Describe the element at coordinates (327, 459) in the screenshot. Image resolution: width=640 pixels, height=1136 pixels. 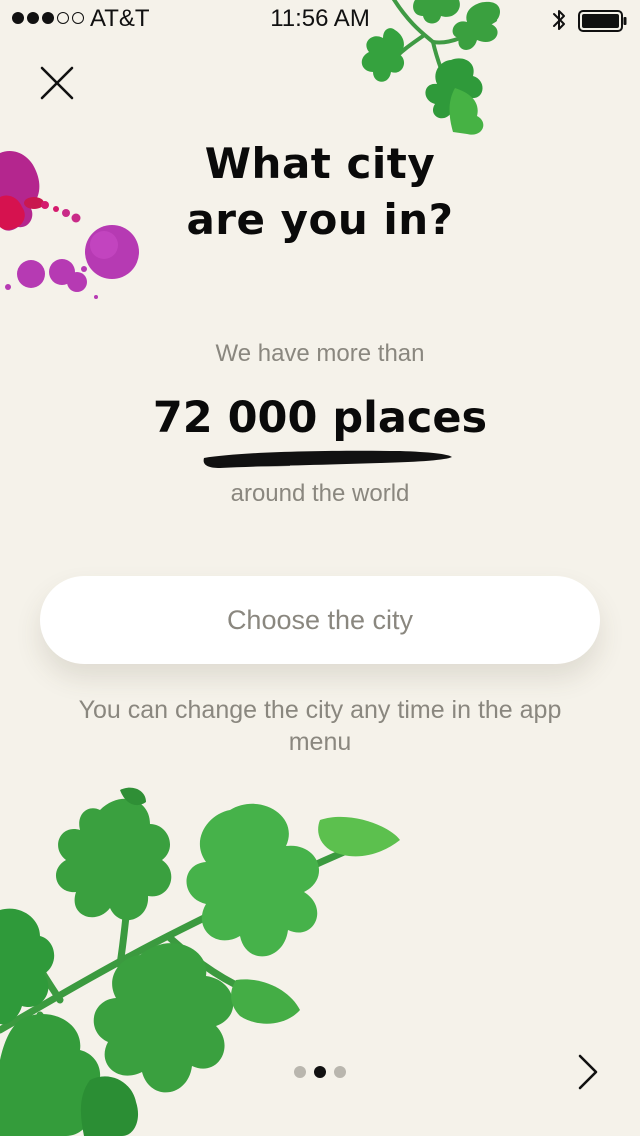
I see `brush-stroke-underline` at that location.